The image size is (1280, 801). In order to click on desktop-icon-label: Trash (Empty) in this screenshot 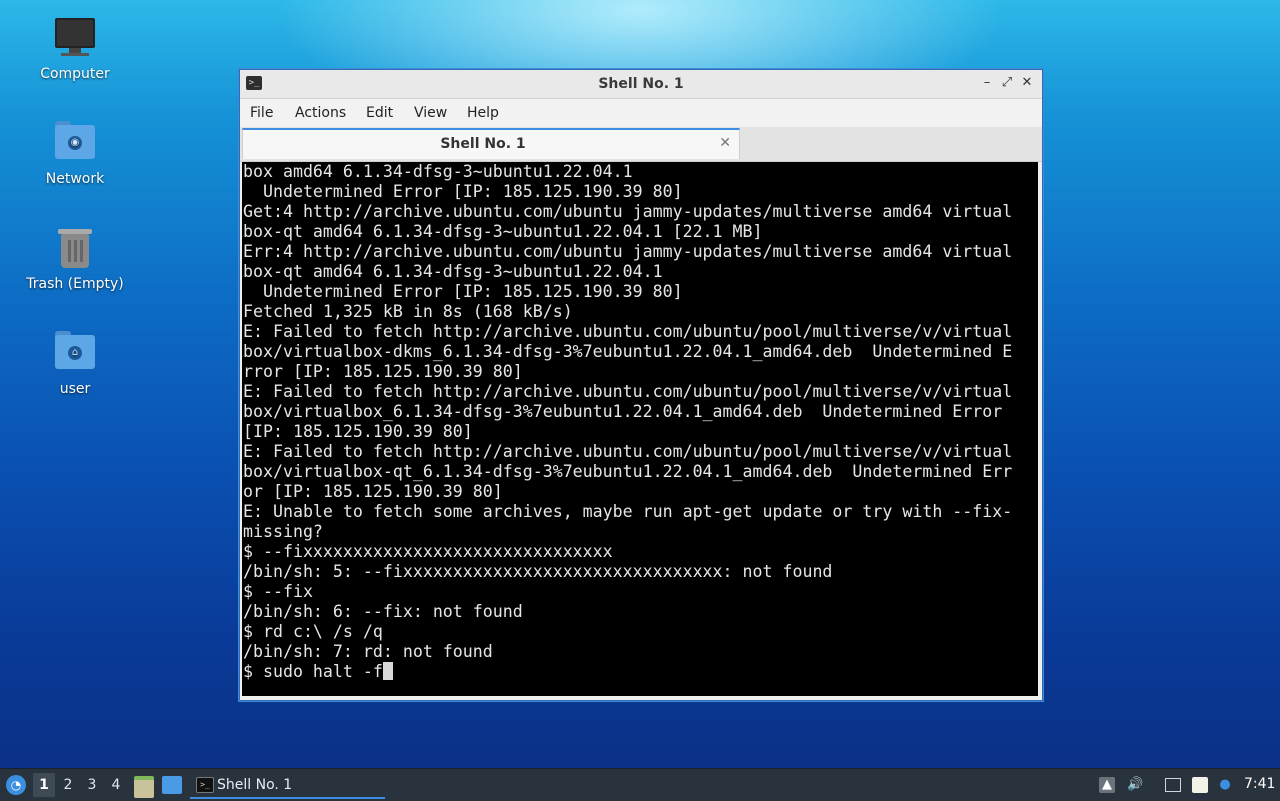, I will do `click(75, 284)`.